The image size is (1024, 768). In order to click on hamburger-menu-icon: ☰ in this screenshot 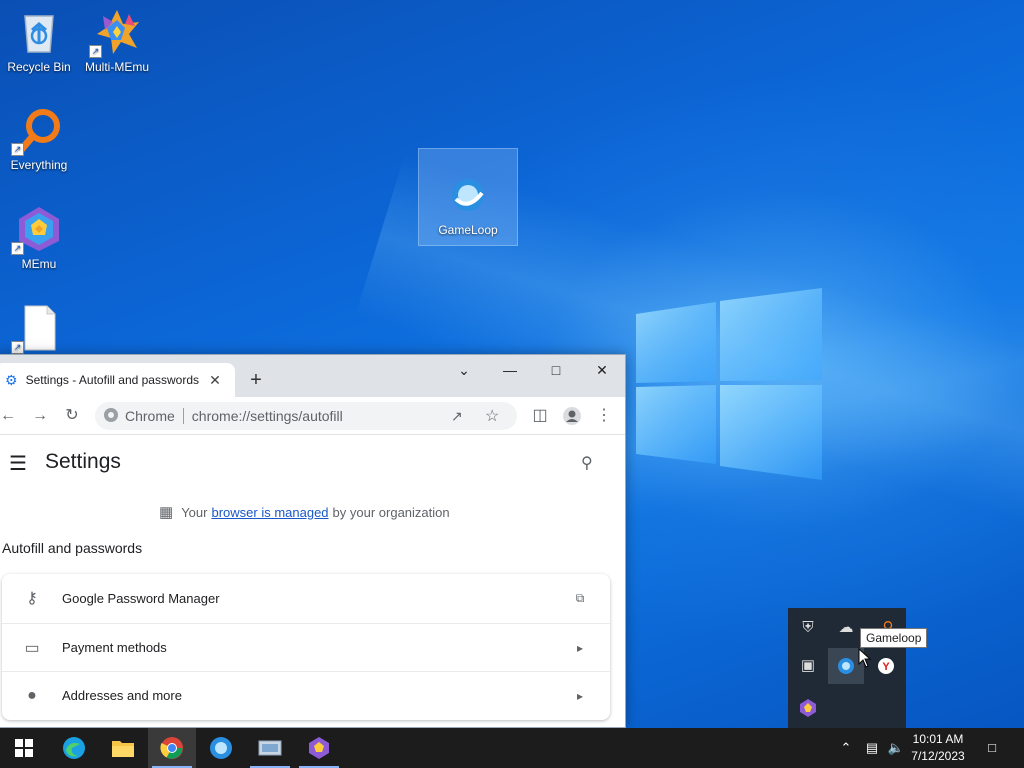, I will do `click(18, 463)`.